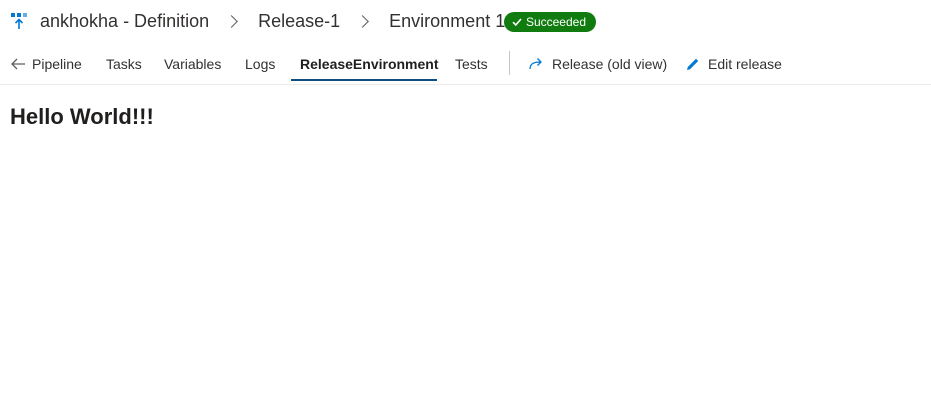 Image resolution: width=931 pixels, height=409 pixels. I want to click on tab-variables: Variables, so click(192, 64).